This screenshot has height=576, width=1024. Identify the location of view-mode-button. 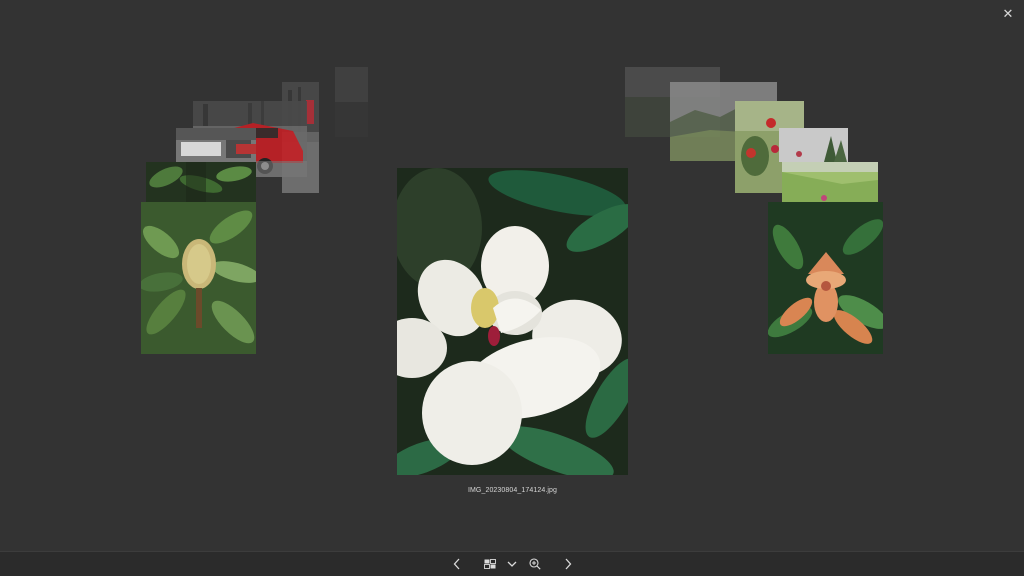
(490, 564).